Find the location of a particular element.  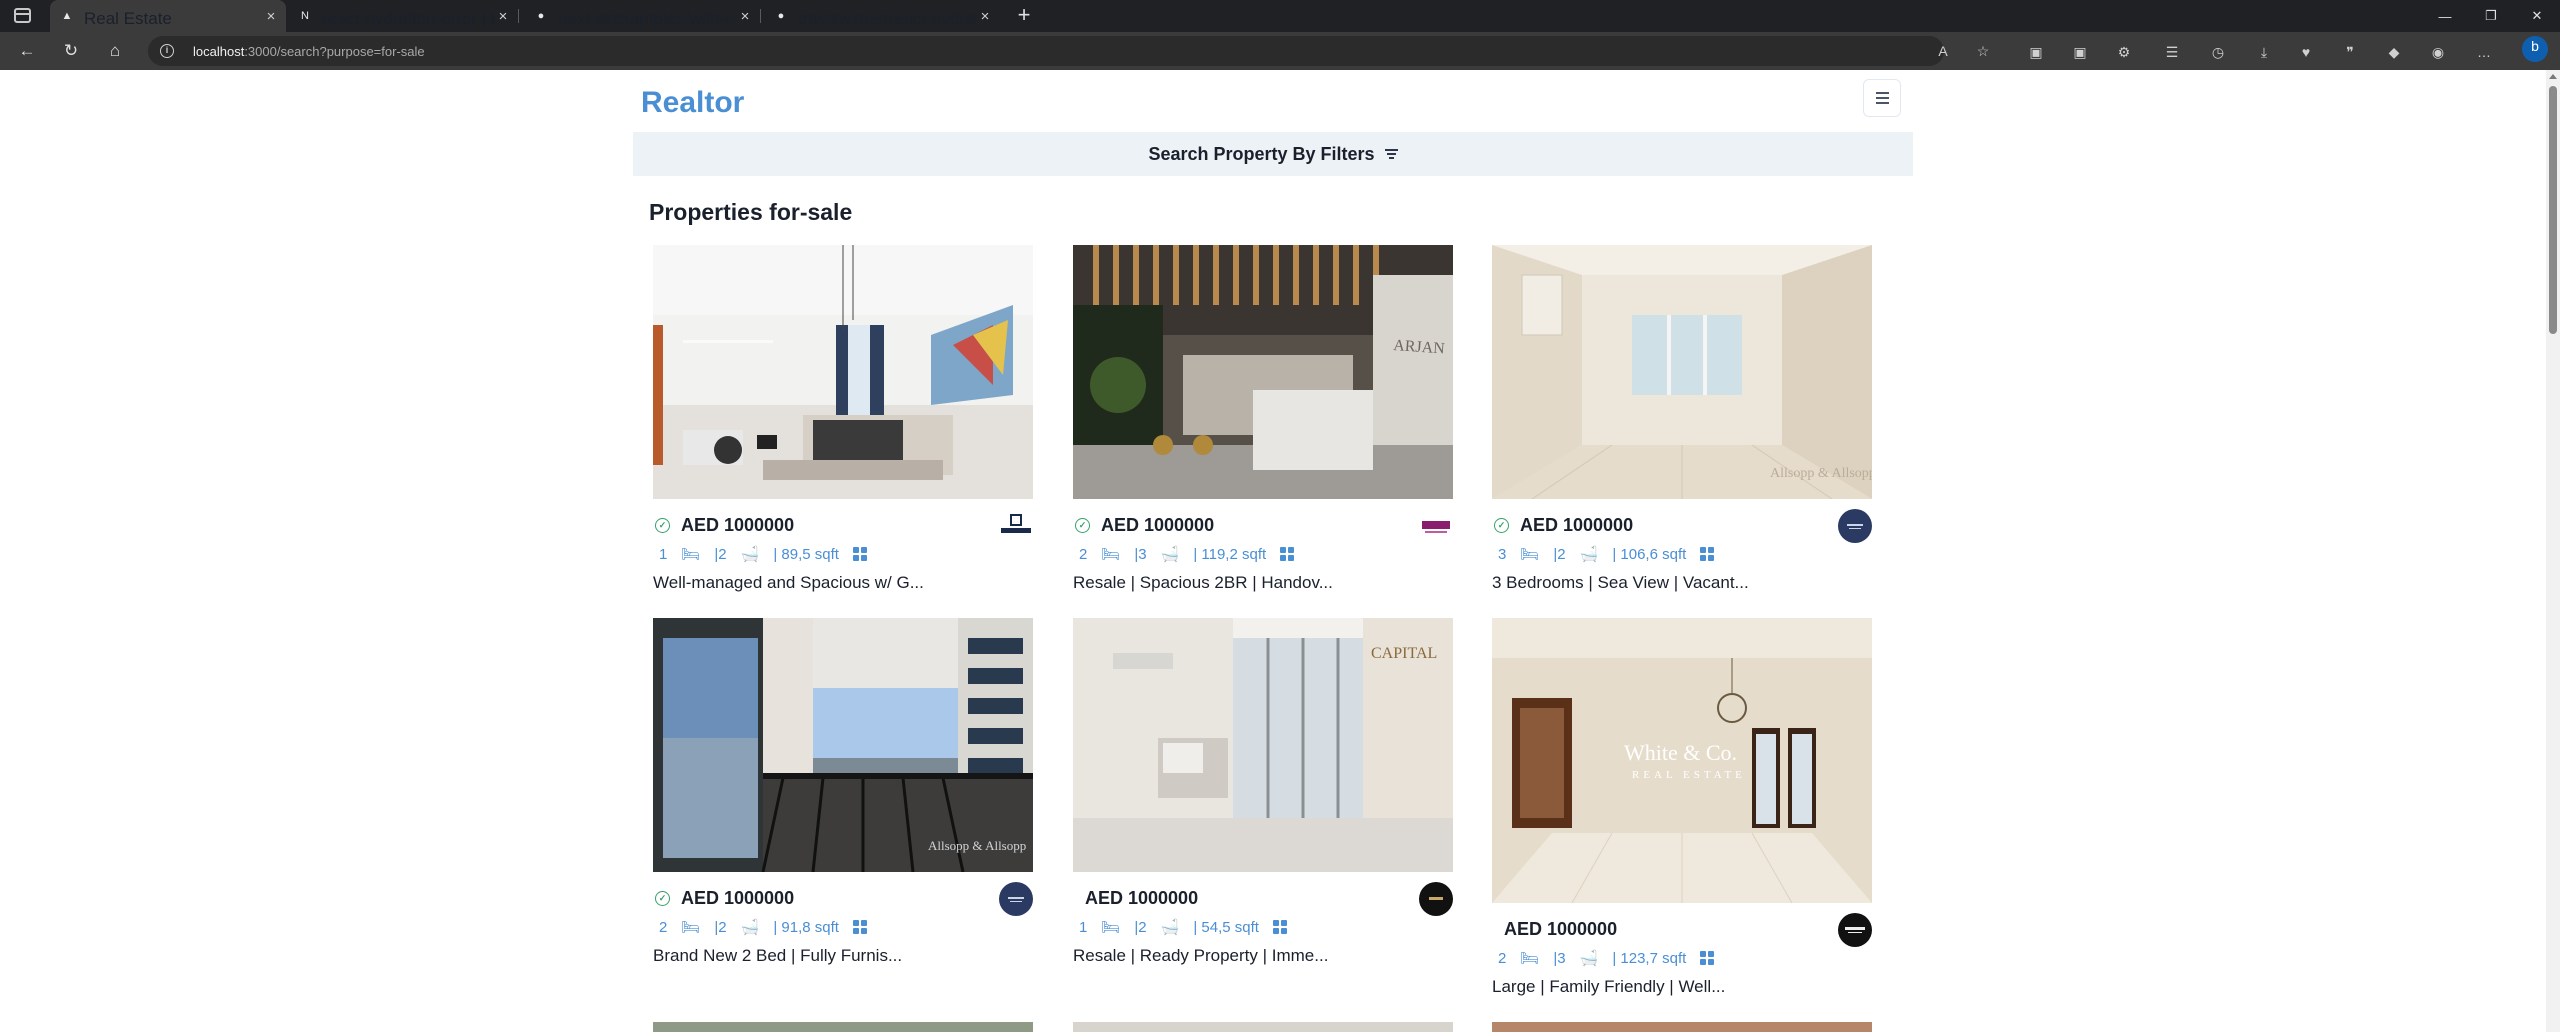

svg-text: CAPITAL is located at coordinates (1404, 653).